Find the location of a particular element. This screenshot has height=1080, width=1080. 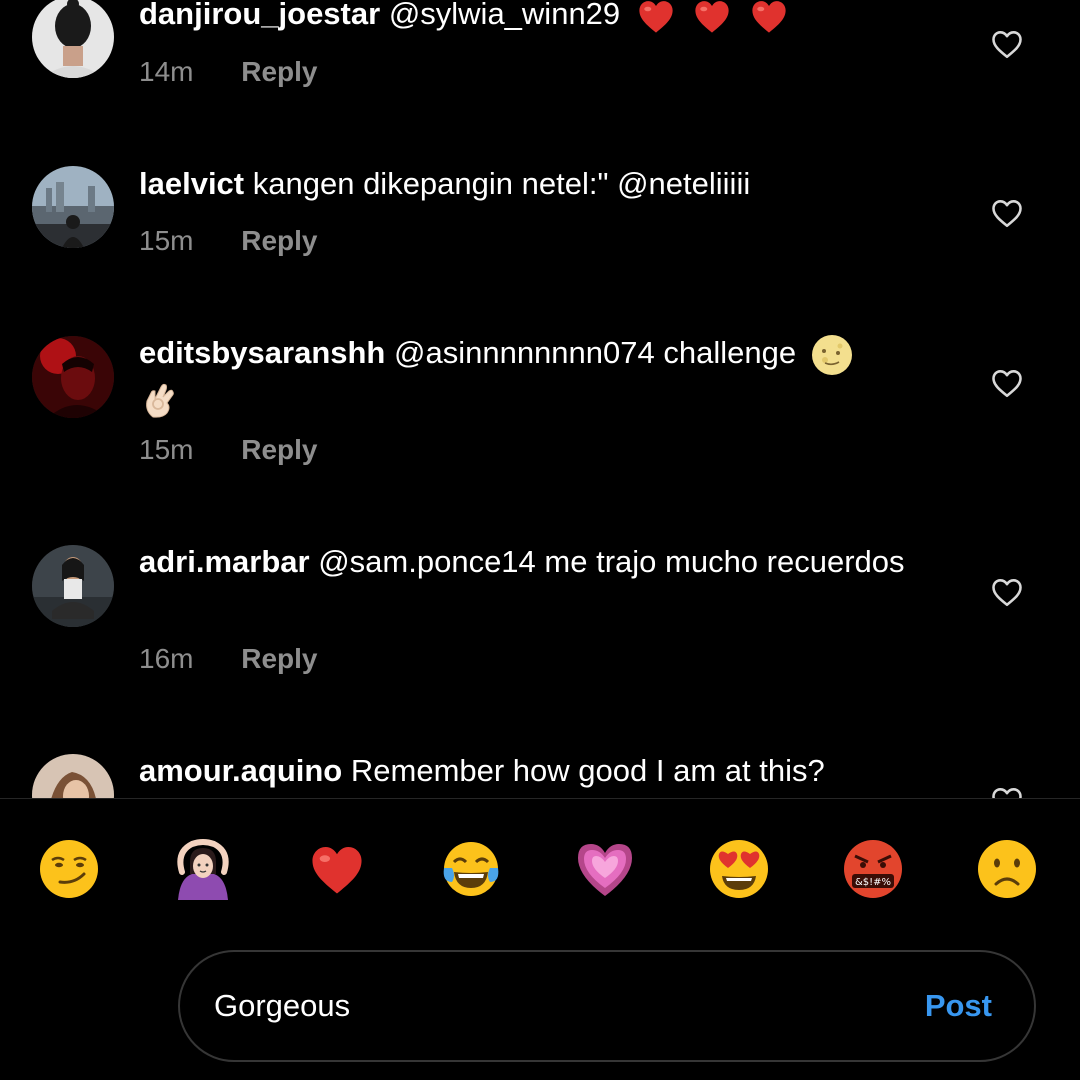

face-with-tears-of-joy-icon is located at coordinates (471, 869).